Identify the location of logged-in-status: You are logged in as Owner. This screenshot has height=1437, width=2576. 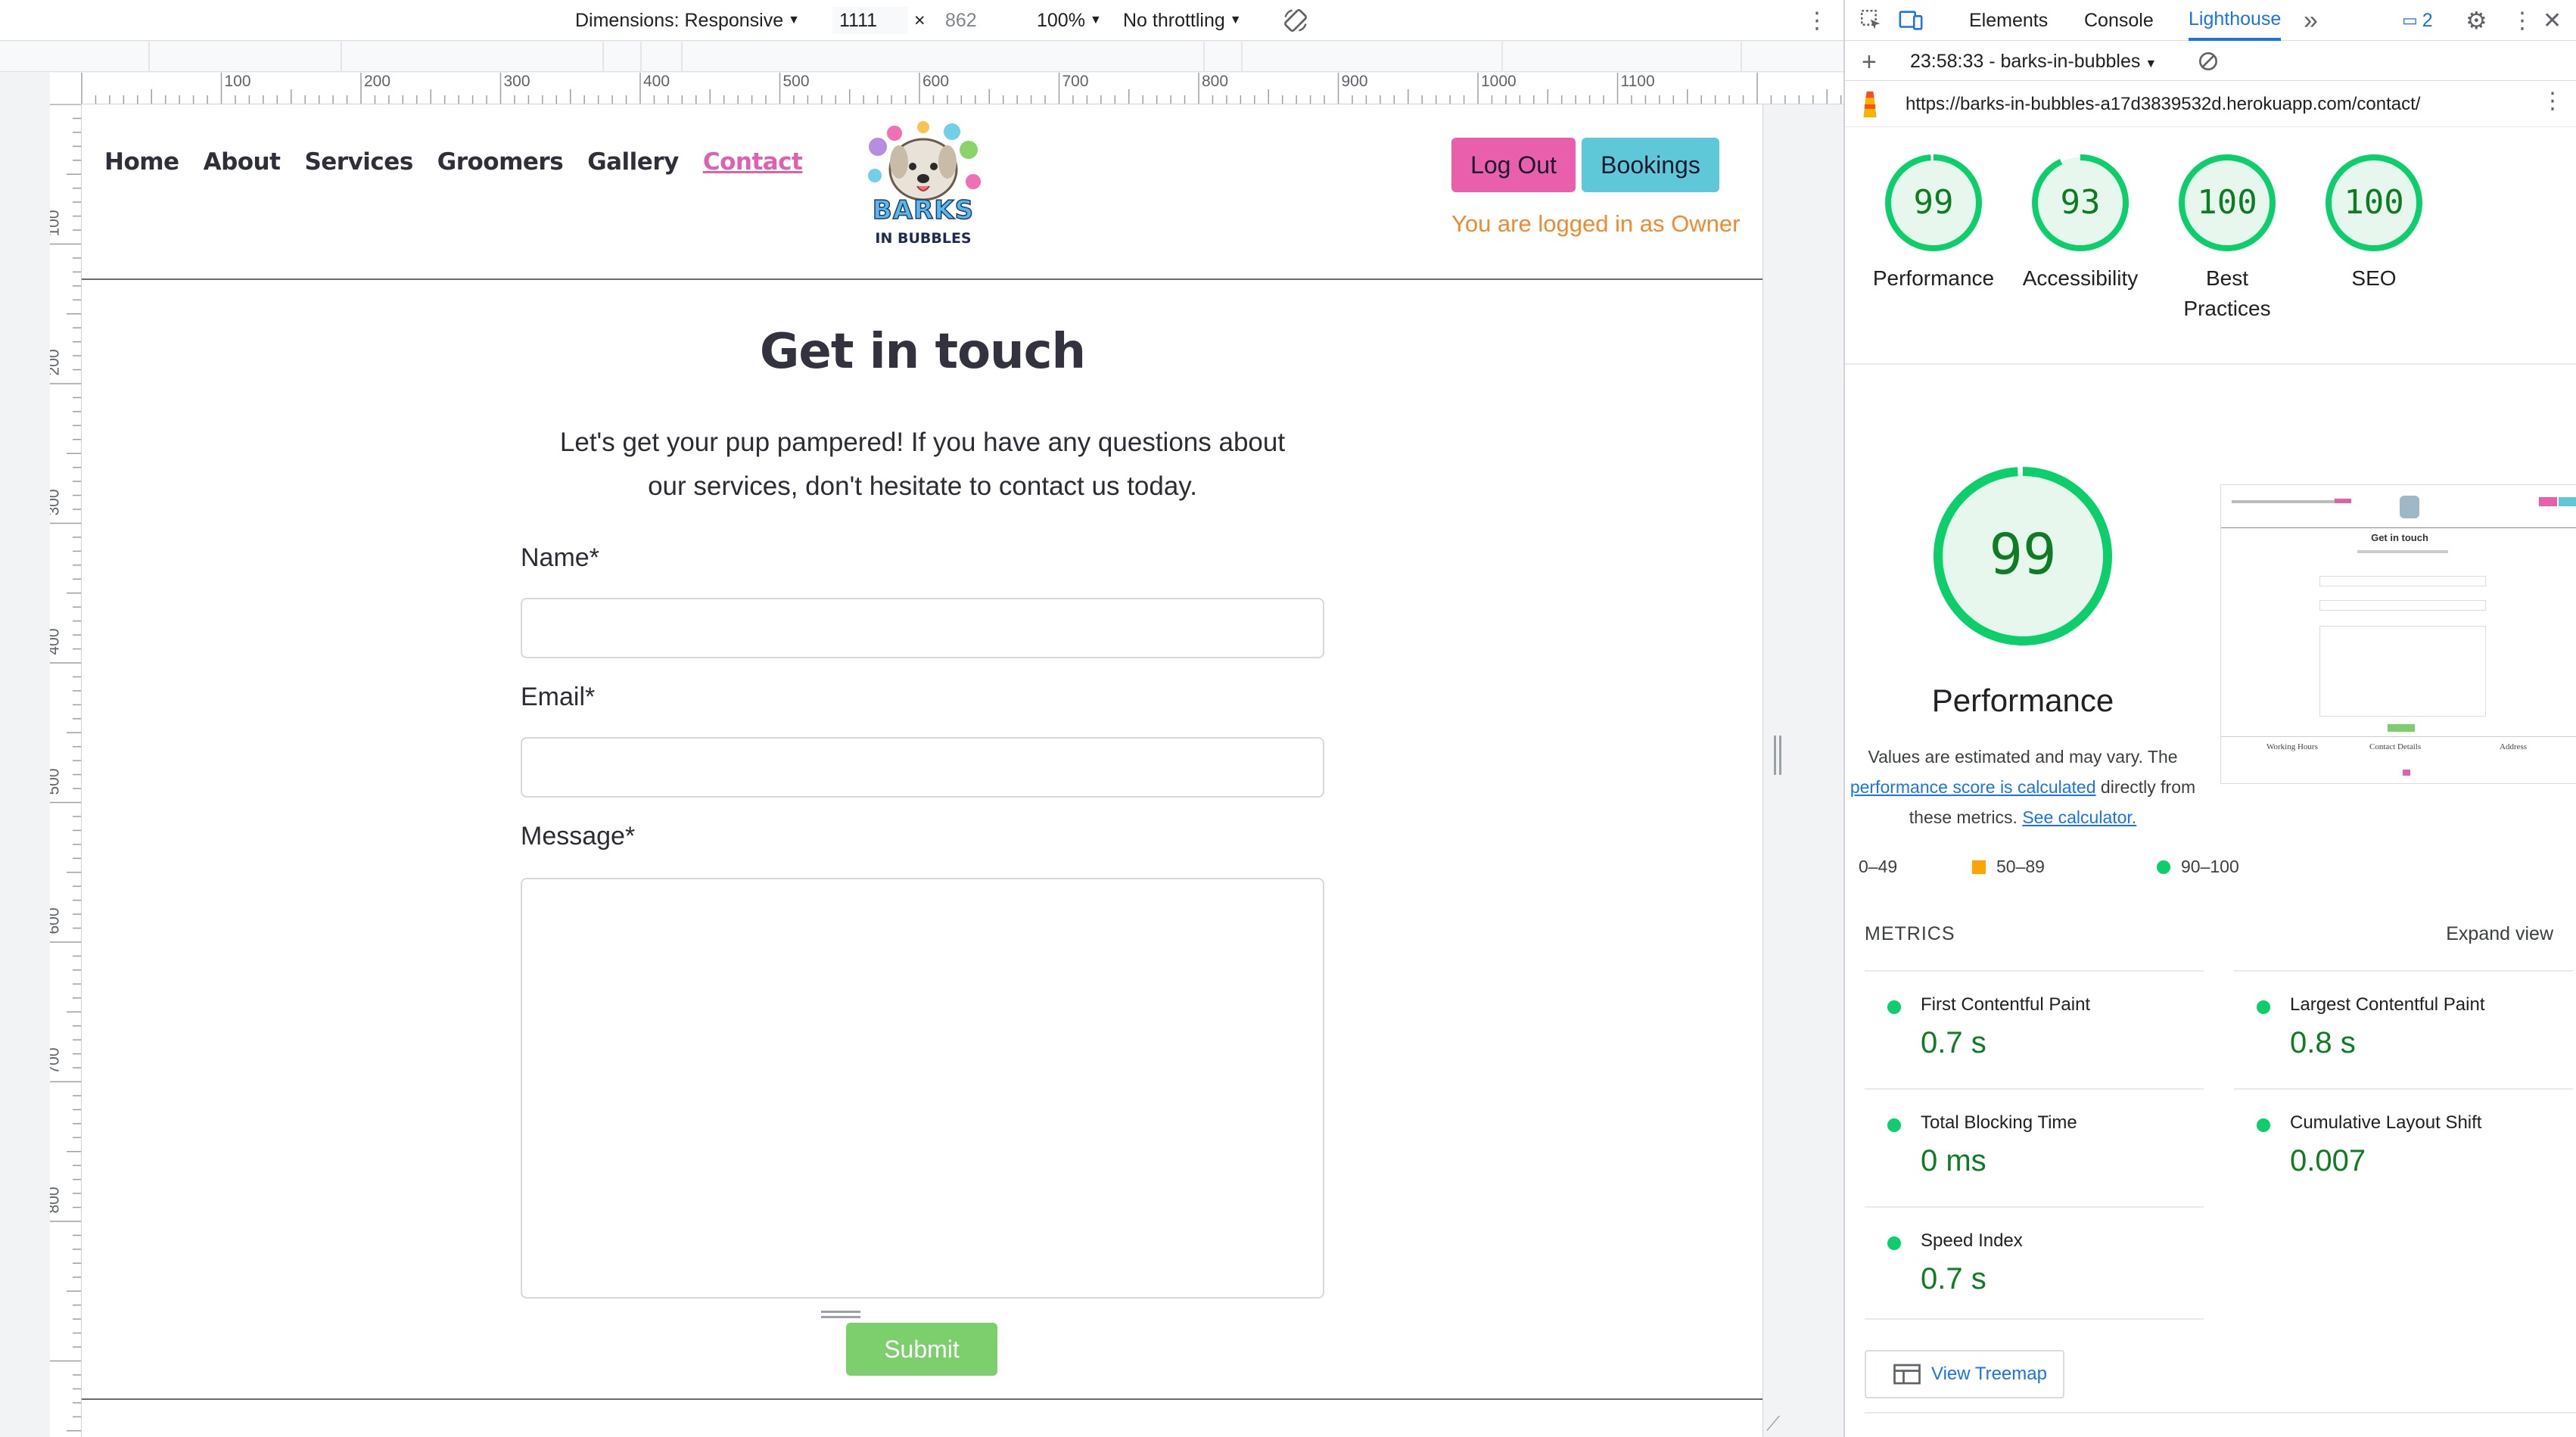
(1596, 223).